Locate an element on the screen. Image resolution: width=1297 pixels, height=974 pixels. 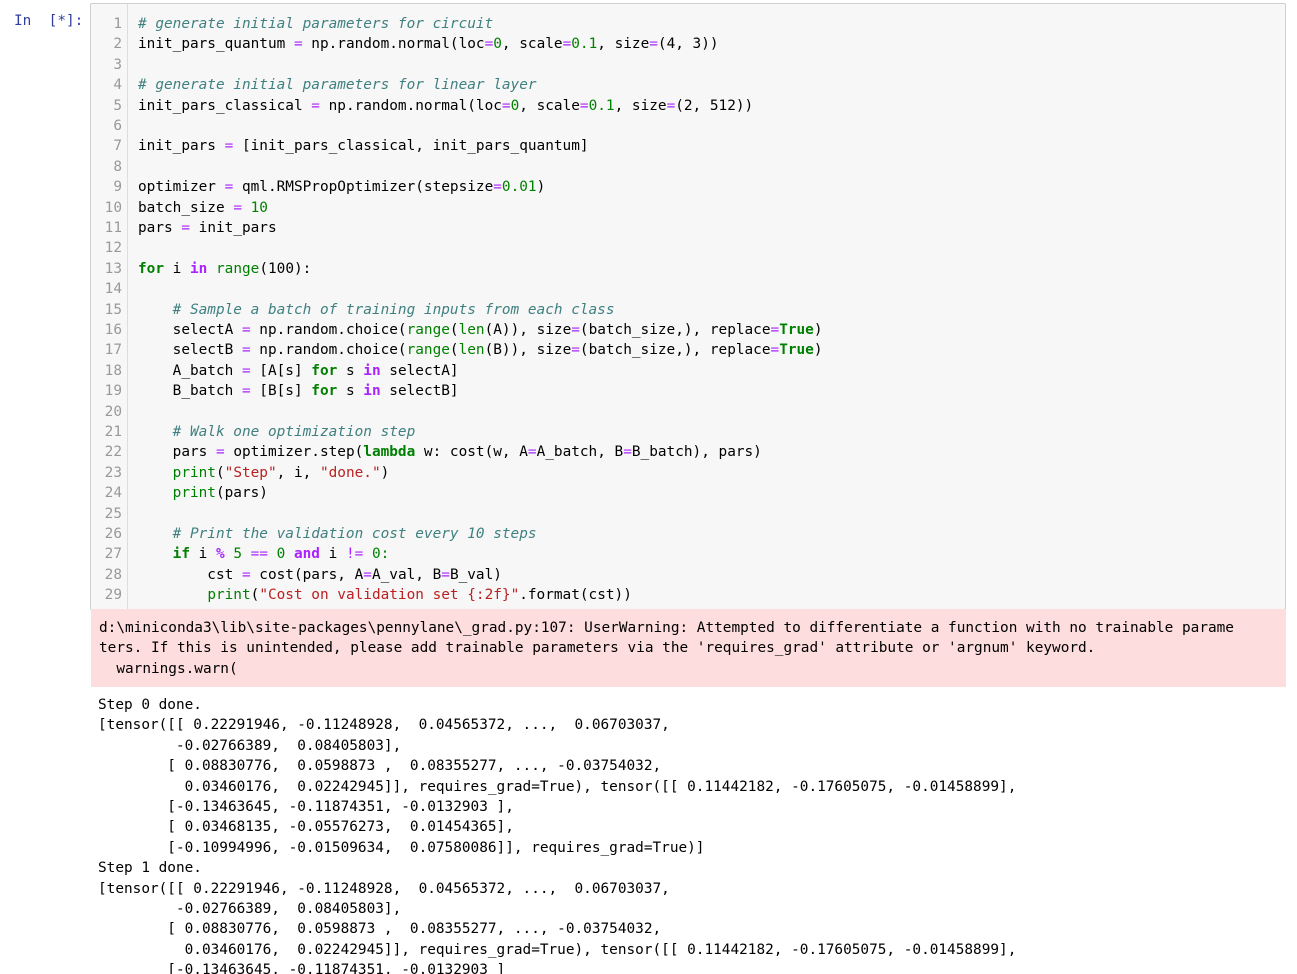
code-line: 25 is located at coordinates (113, 513).